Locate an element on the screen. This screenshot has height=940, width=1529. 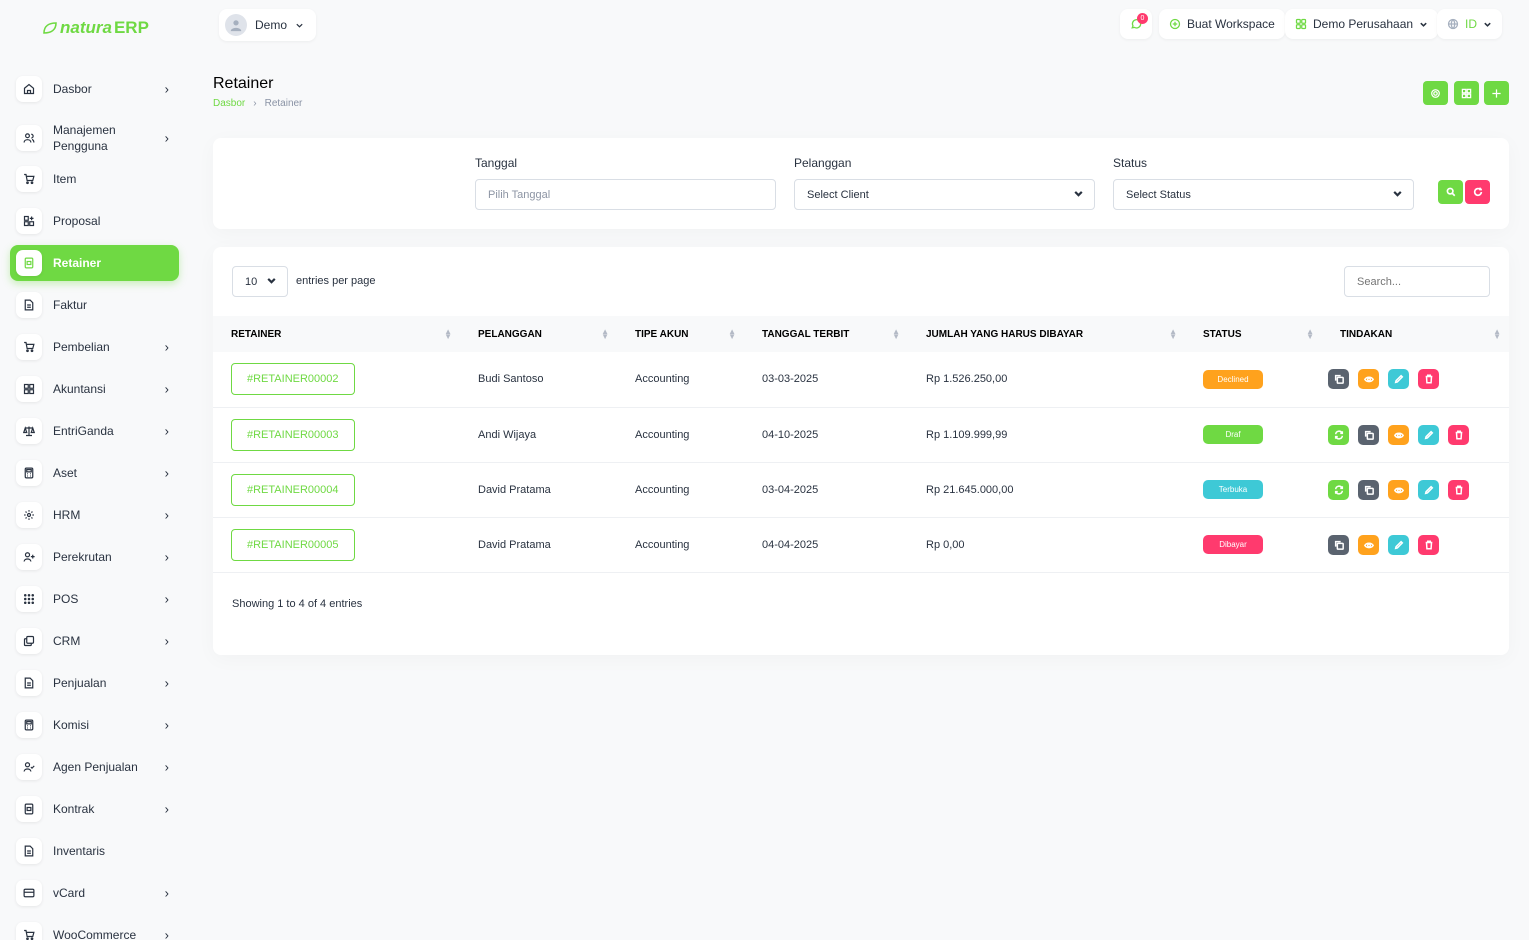
sidebar-item-label: Pembelian is located at coordinates (81, 347).